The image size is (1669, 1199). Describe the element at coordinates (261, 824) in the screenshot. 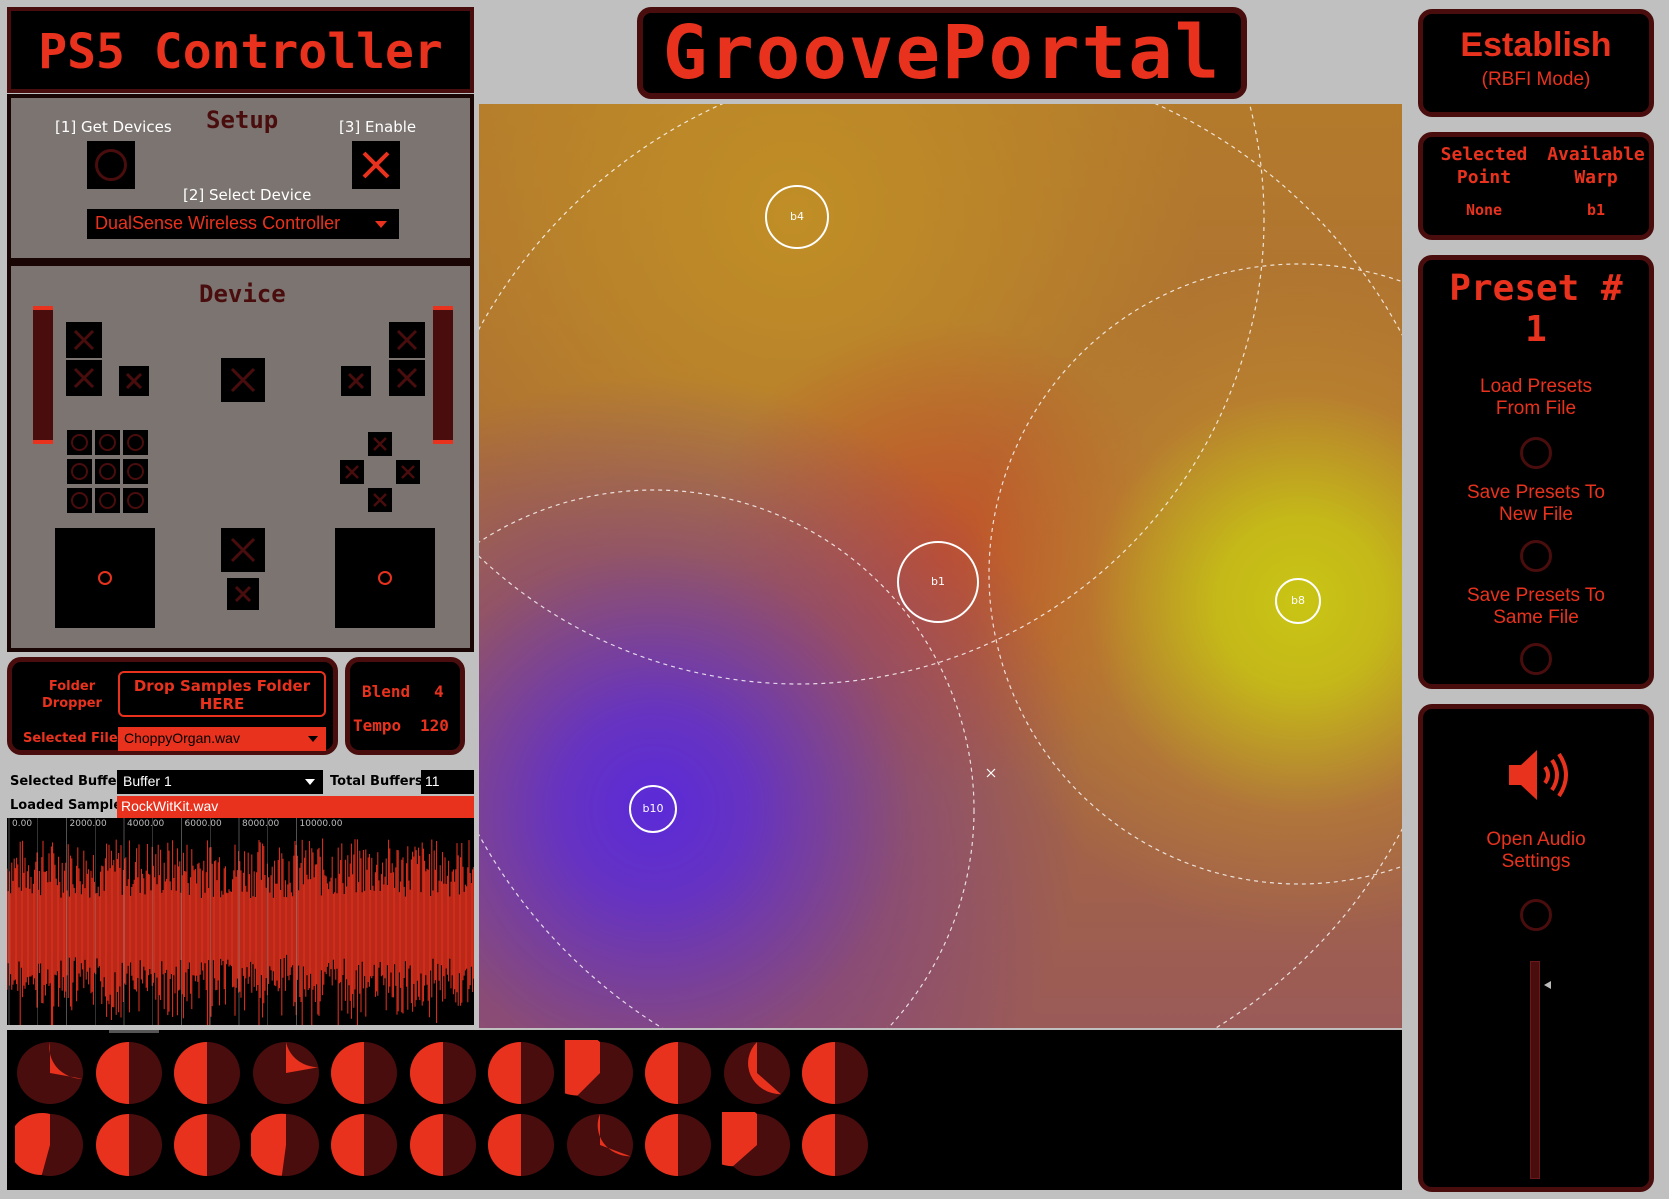

I see `waveform-tick-label: 8000.00` at that location.